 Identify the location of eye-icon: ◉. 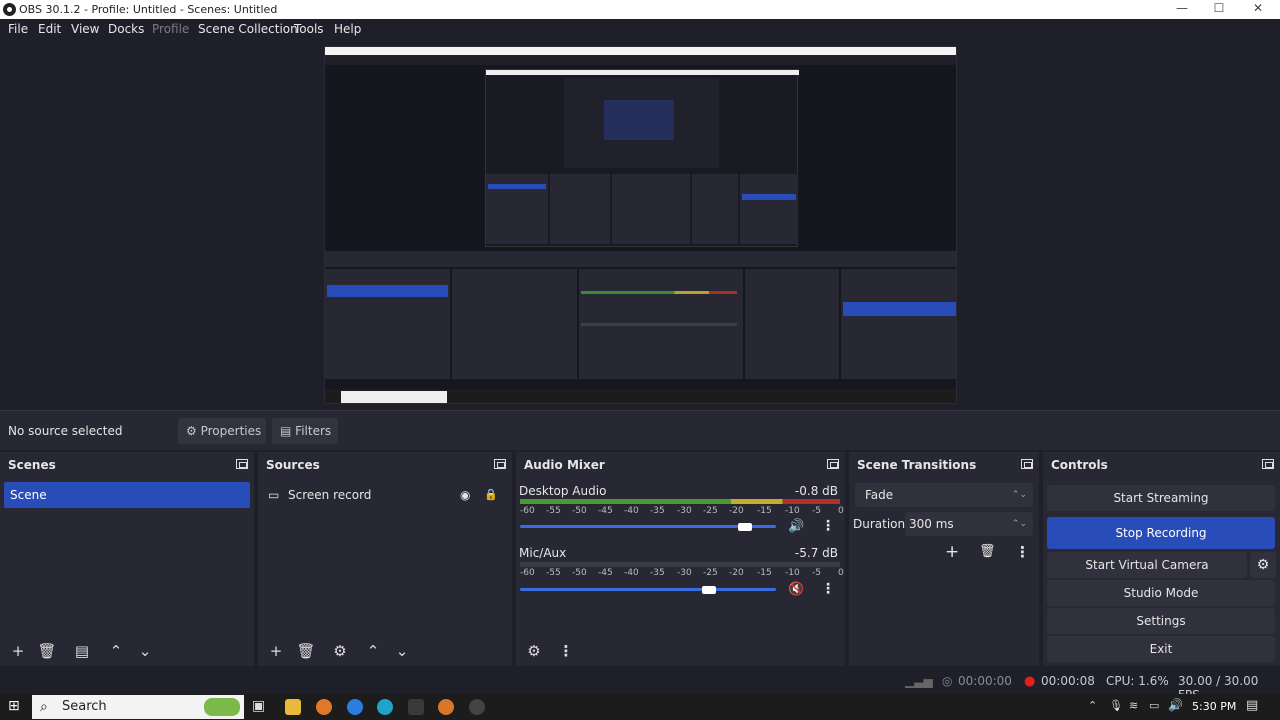
(465, 495).